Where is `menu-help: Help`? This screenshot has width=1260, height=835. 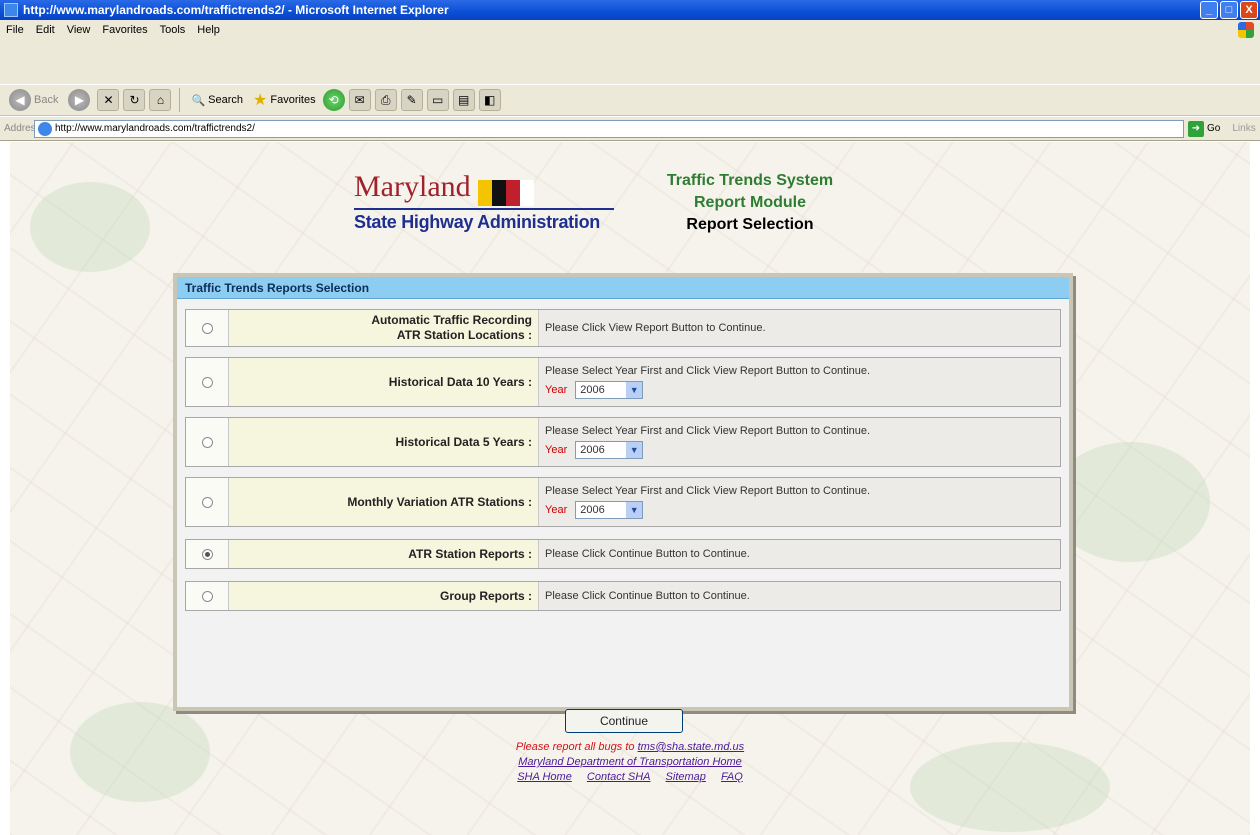 menu-help: Help is located at coordinates (208, 30).